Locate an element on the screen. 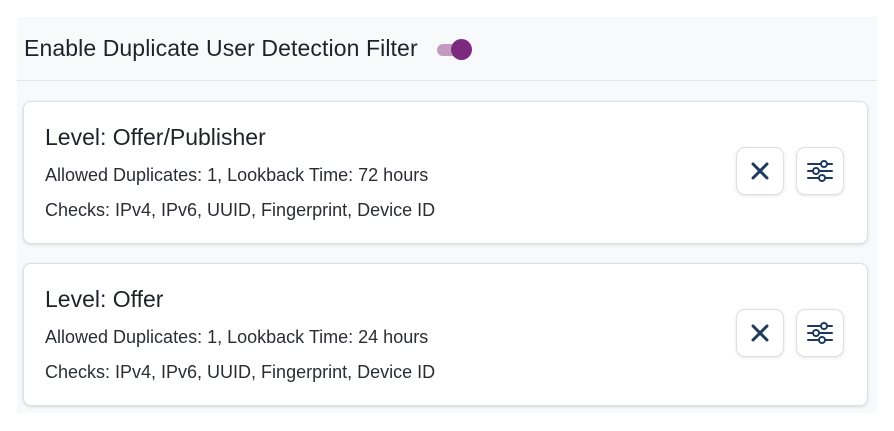 This screenshot has height=431, width=894. toggle-thumb is located at coordinates (461, 49).